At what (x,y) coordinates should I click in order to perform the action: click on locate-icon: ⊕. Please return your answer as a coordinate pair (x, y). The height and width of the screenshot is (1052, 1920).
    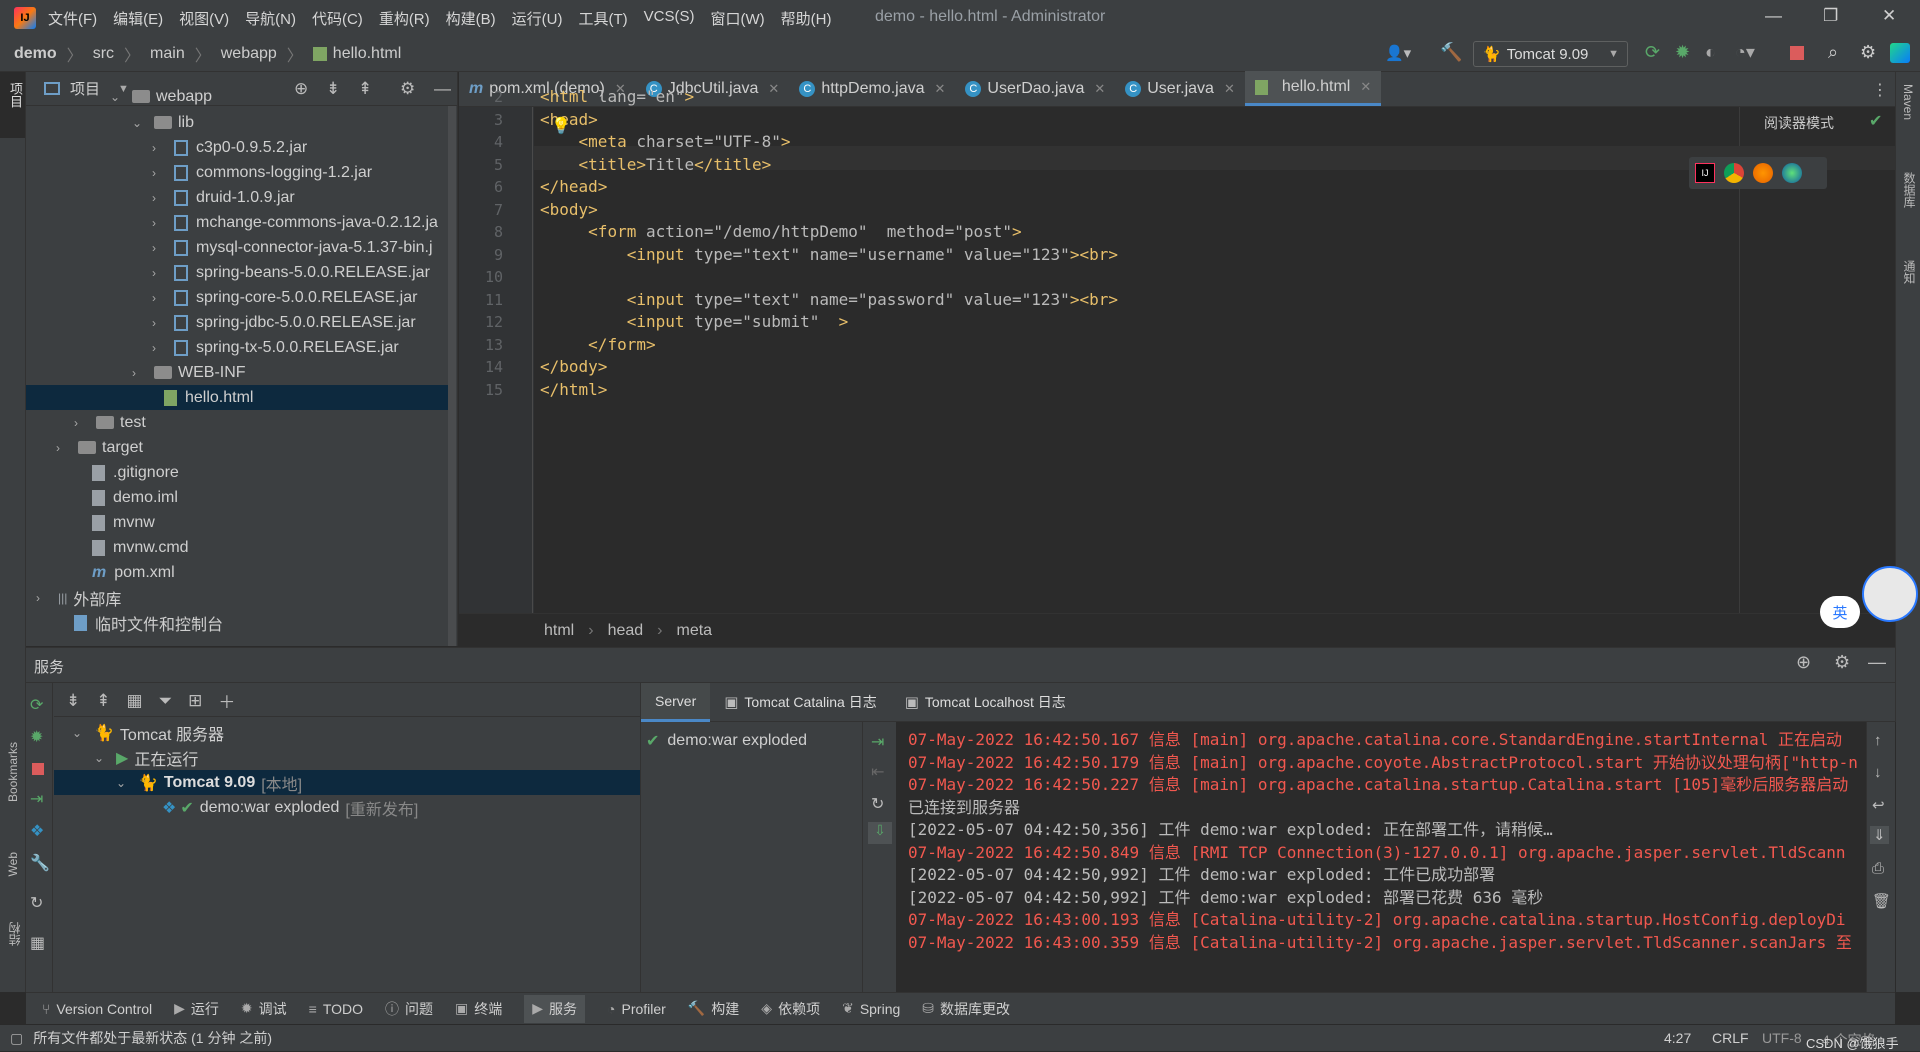
    Looking at the image, I should click on (1803, 662).